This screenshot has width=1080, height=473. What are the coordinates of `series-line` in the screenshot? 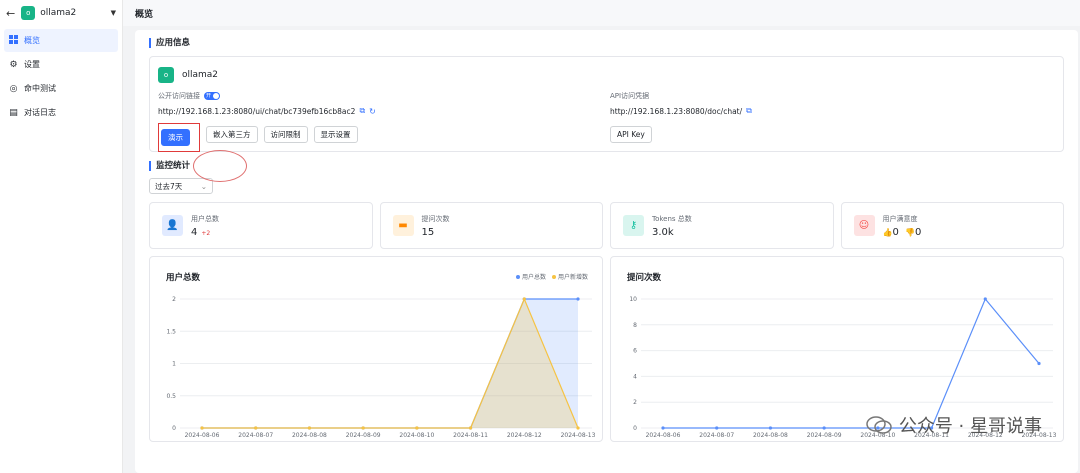 It's located at (851, 363).